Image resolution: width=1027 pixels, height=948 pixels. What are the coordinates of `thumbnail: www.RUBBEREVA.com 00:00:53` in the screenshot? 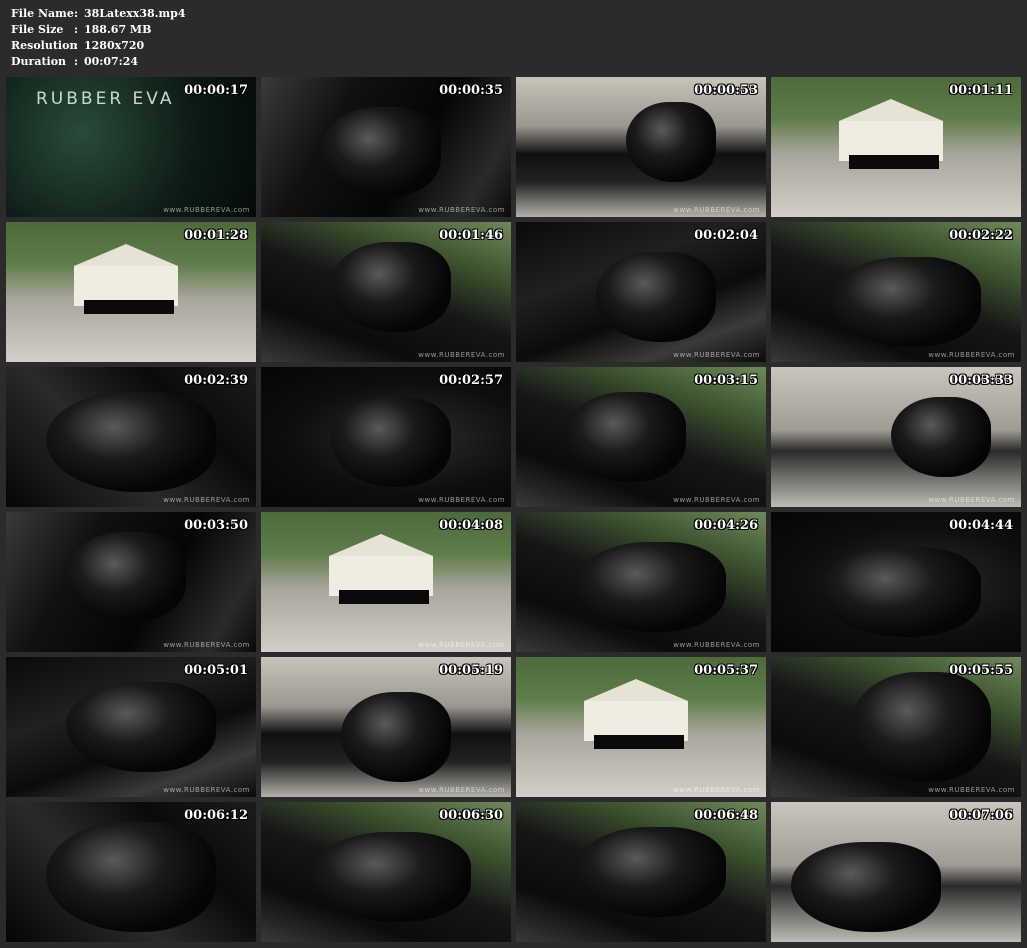 It's located at (641, 147).